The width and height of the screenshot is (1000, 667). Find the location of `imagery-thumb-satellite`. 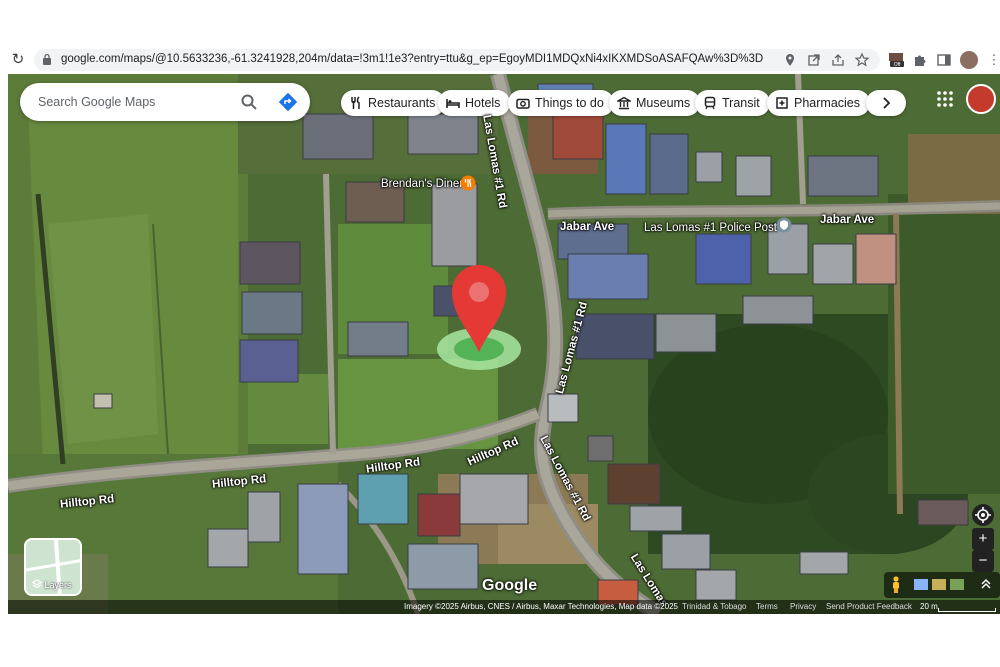

imagery-thumb-satellite is located at coordinates (957, 584).